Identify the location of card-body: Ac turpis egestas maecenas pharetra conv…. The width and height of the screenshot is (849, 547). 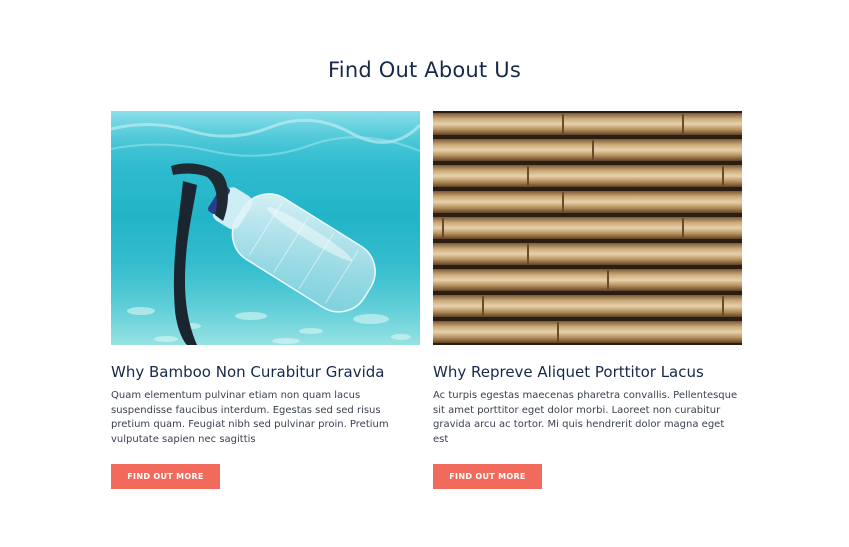
(585, 417).